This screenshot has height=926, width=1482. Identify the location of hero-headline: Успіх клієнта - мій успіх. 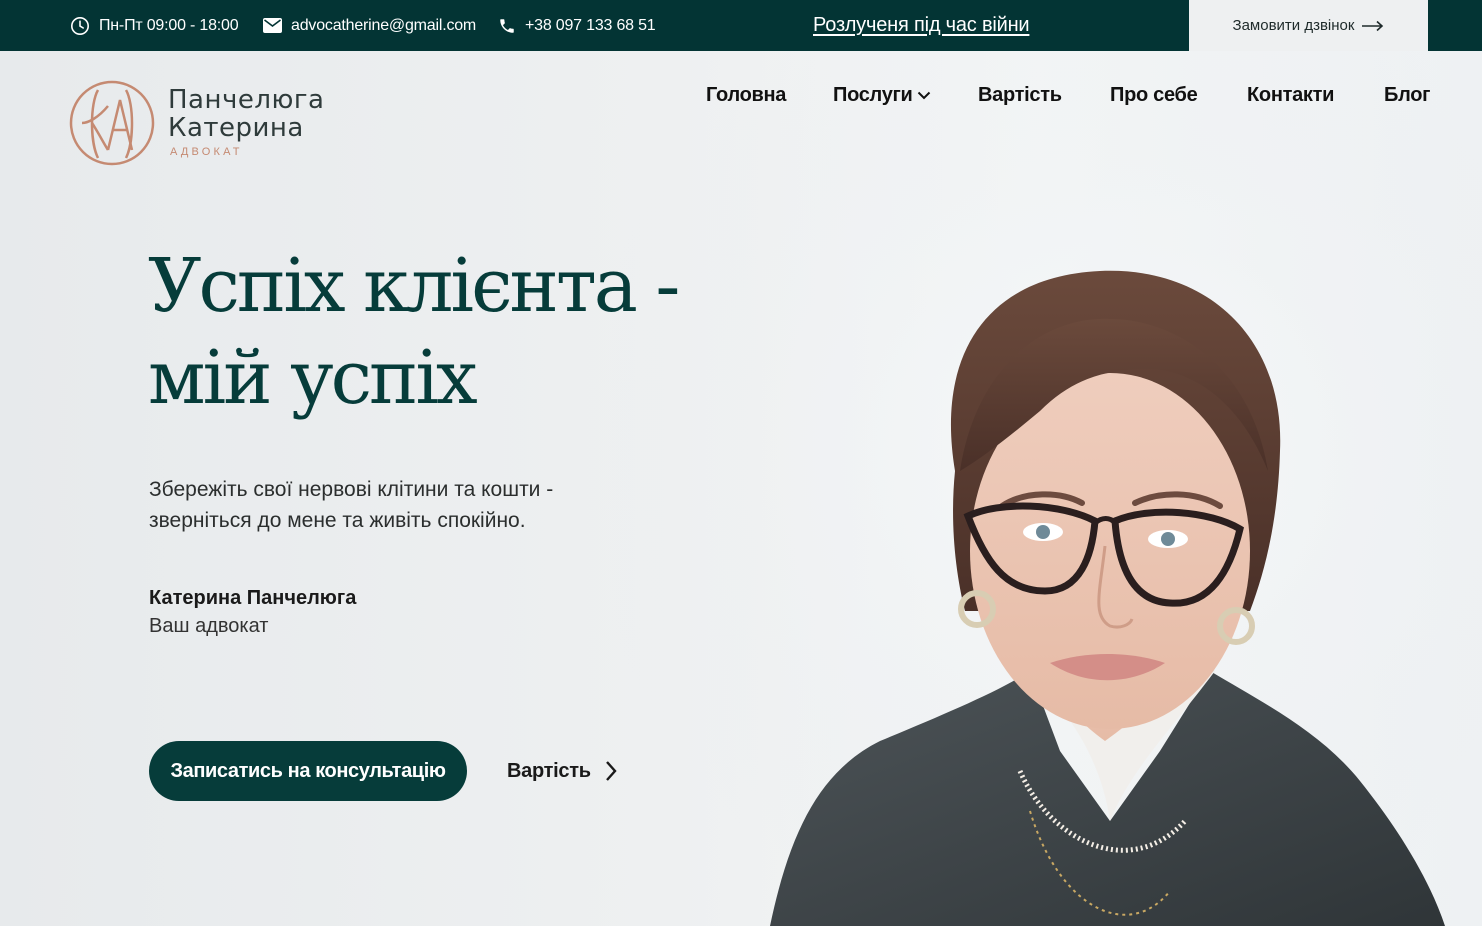
(428, 332).